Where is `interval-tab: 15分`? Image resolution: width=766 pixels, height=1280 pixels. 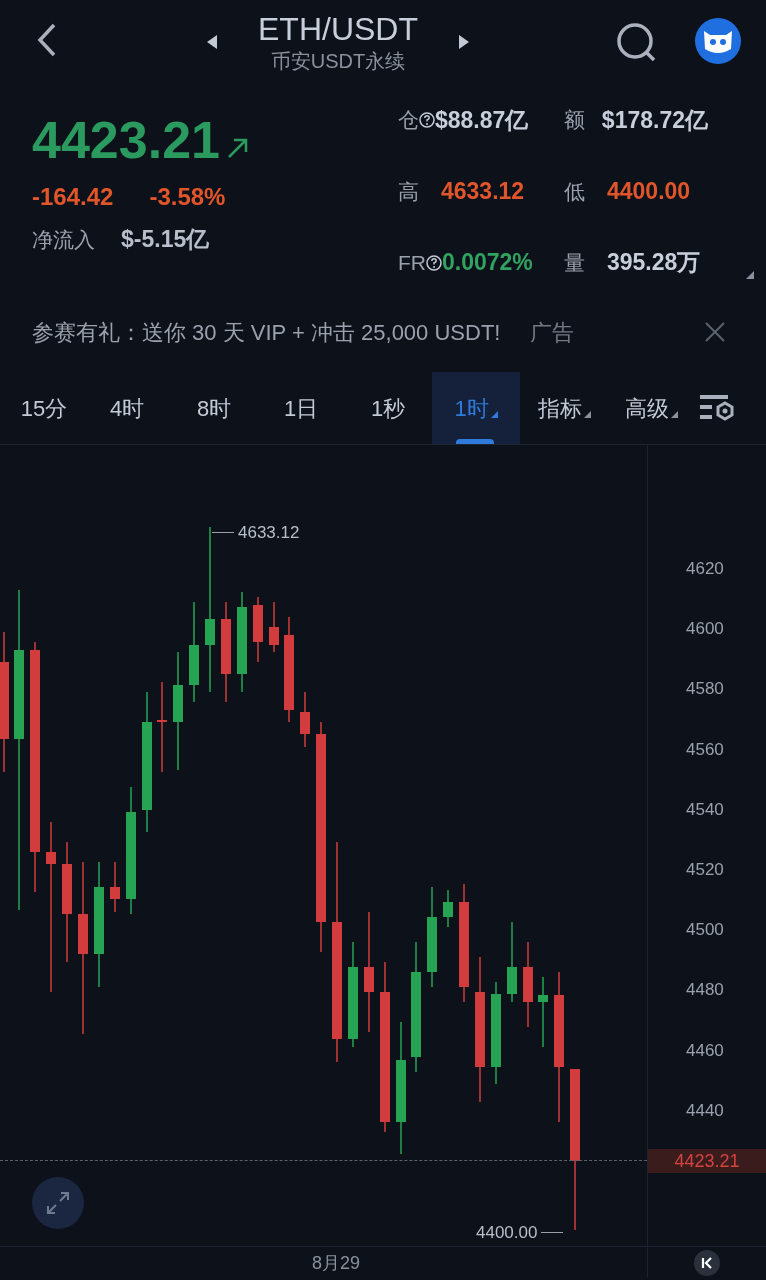
interval-tab: 15分 is located at coordinates (44, 408).